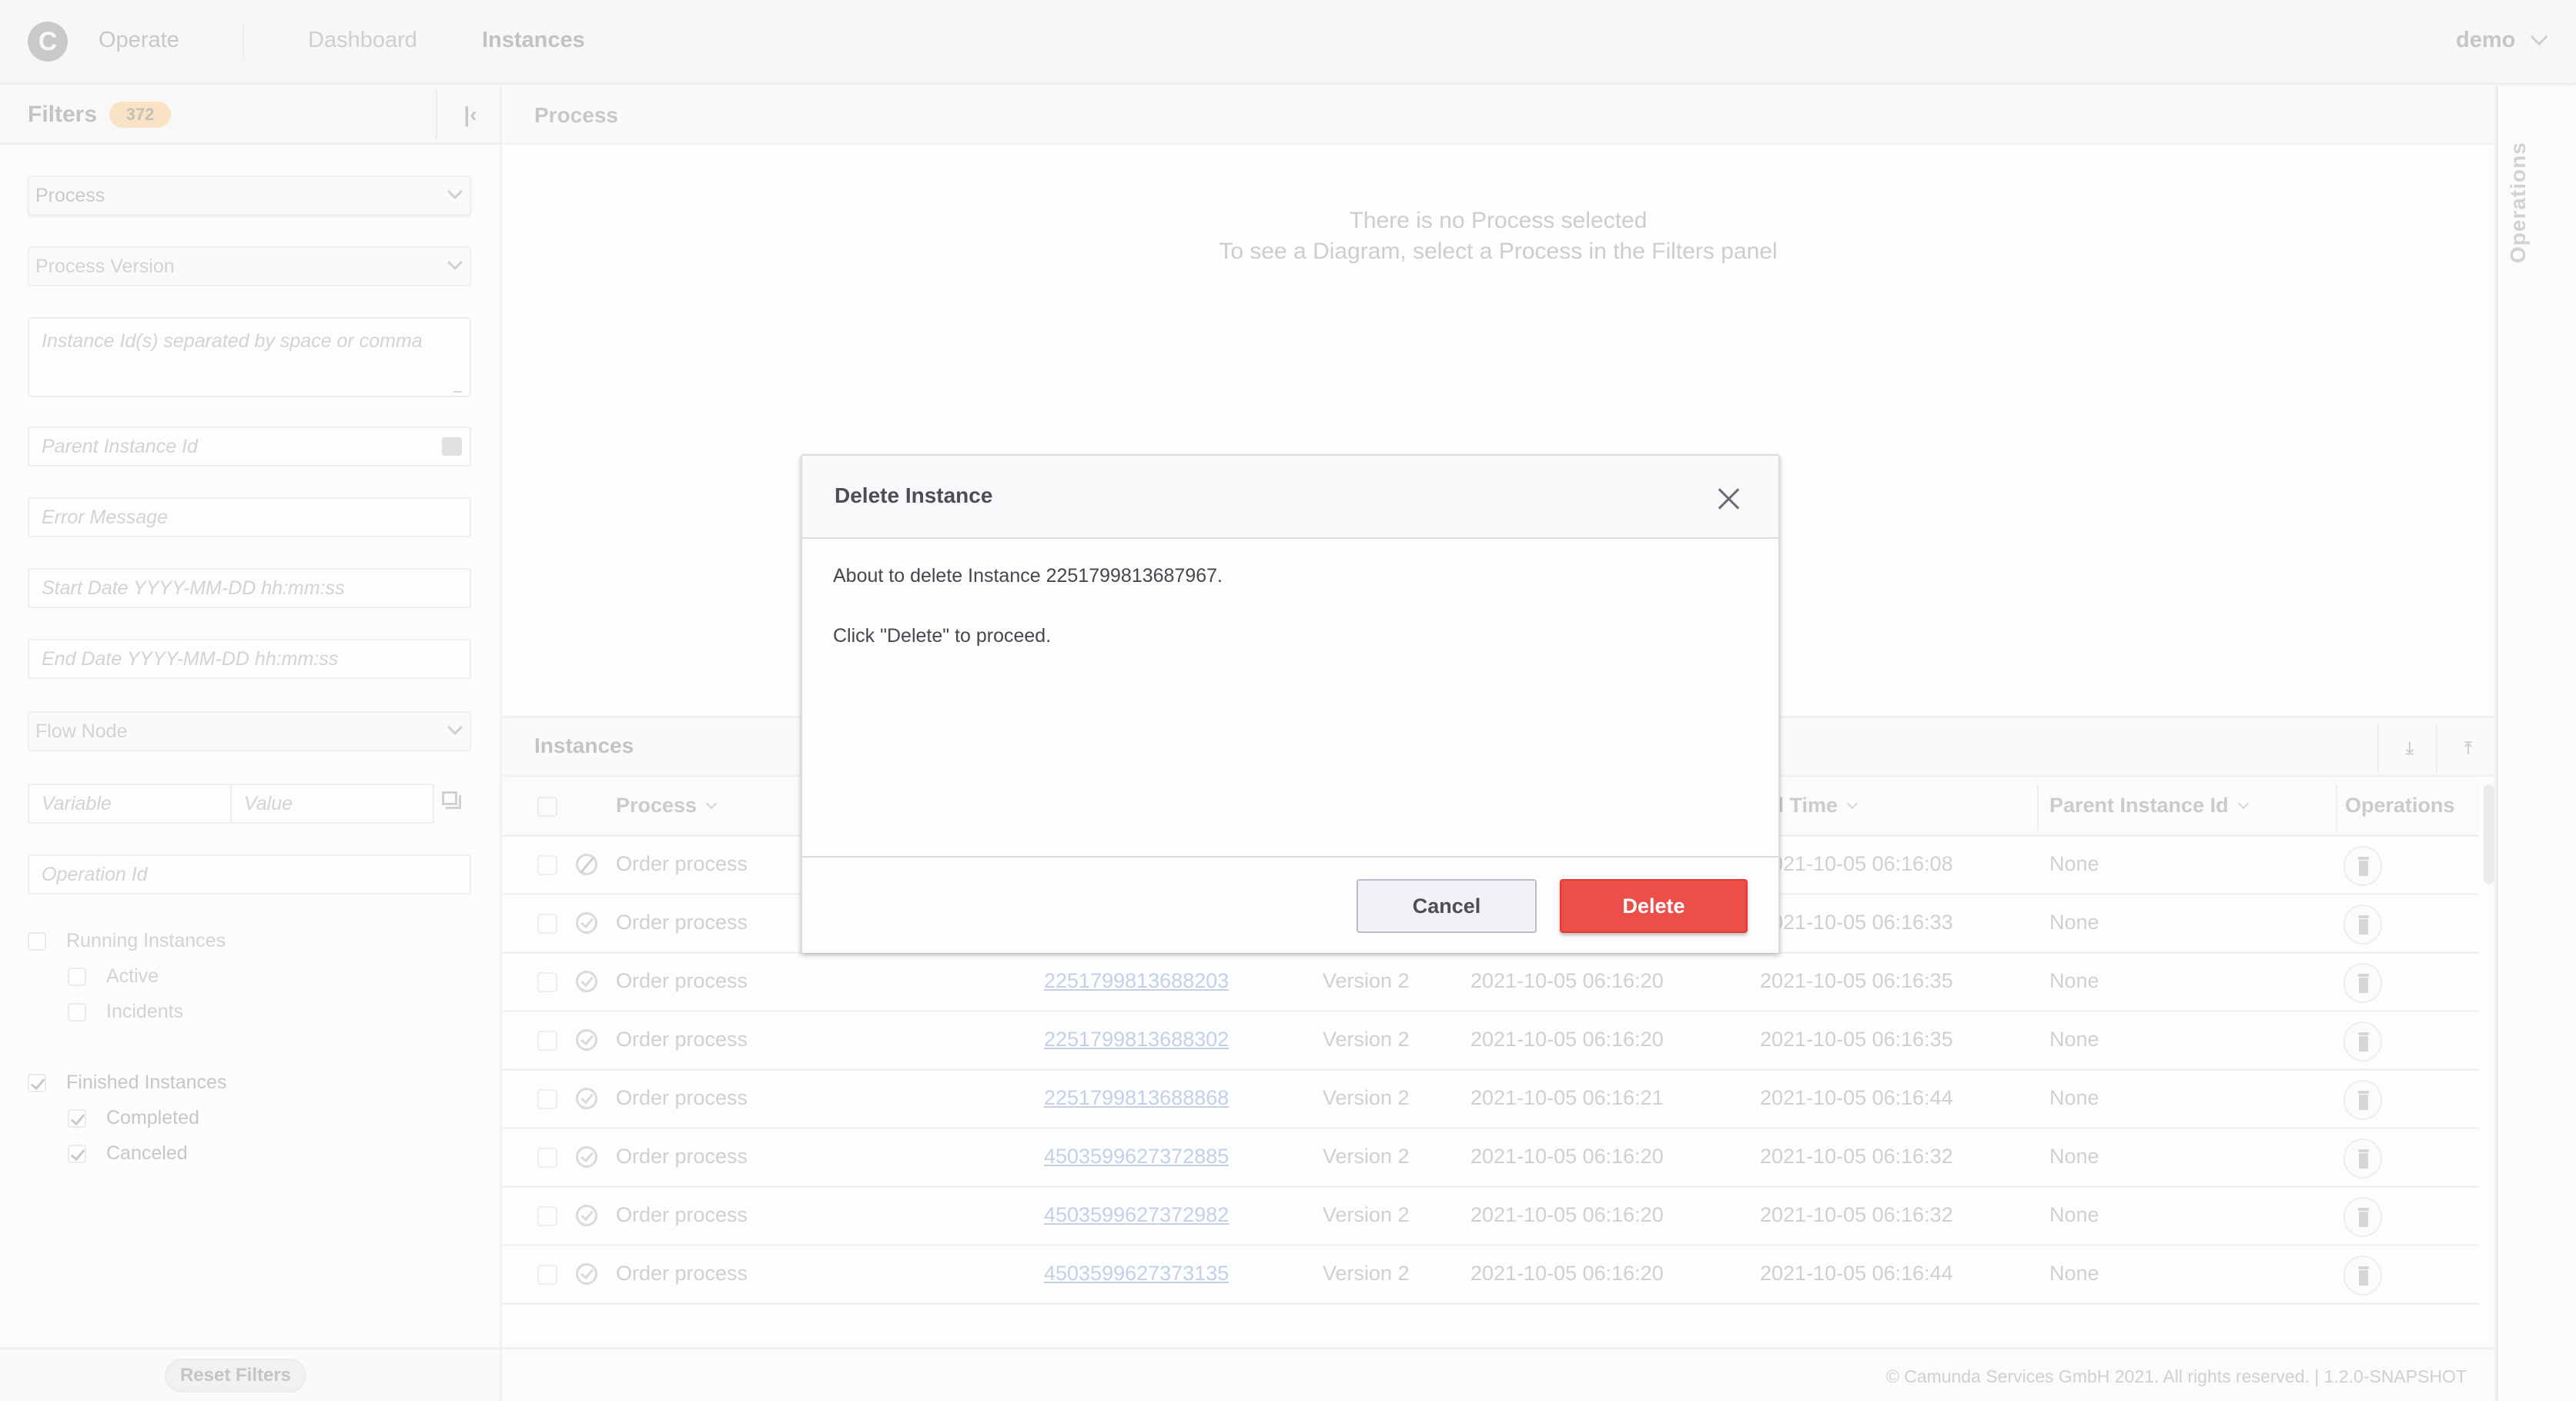  I want to click on app-brand: Operate, so click(139, 40).